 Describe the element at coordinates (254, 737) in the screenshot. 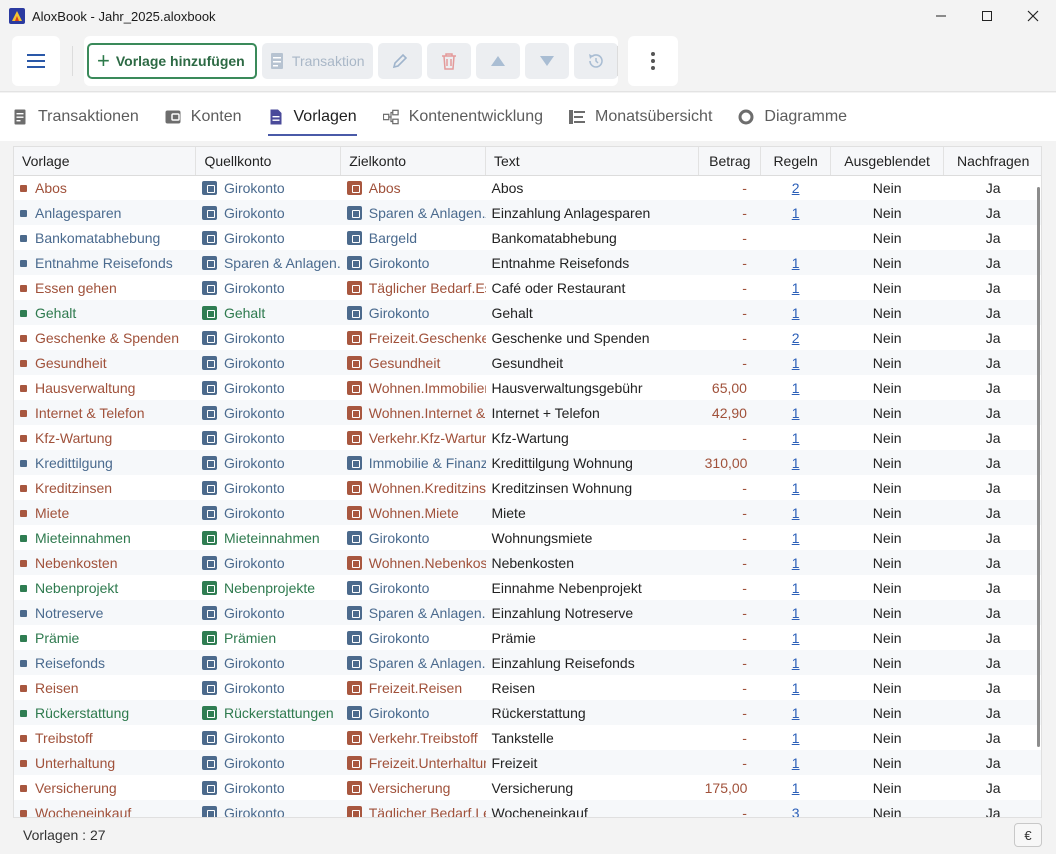

I see `source-account: Girokonto` at that location.